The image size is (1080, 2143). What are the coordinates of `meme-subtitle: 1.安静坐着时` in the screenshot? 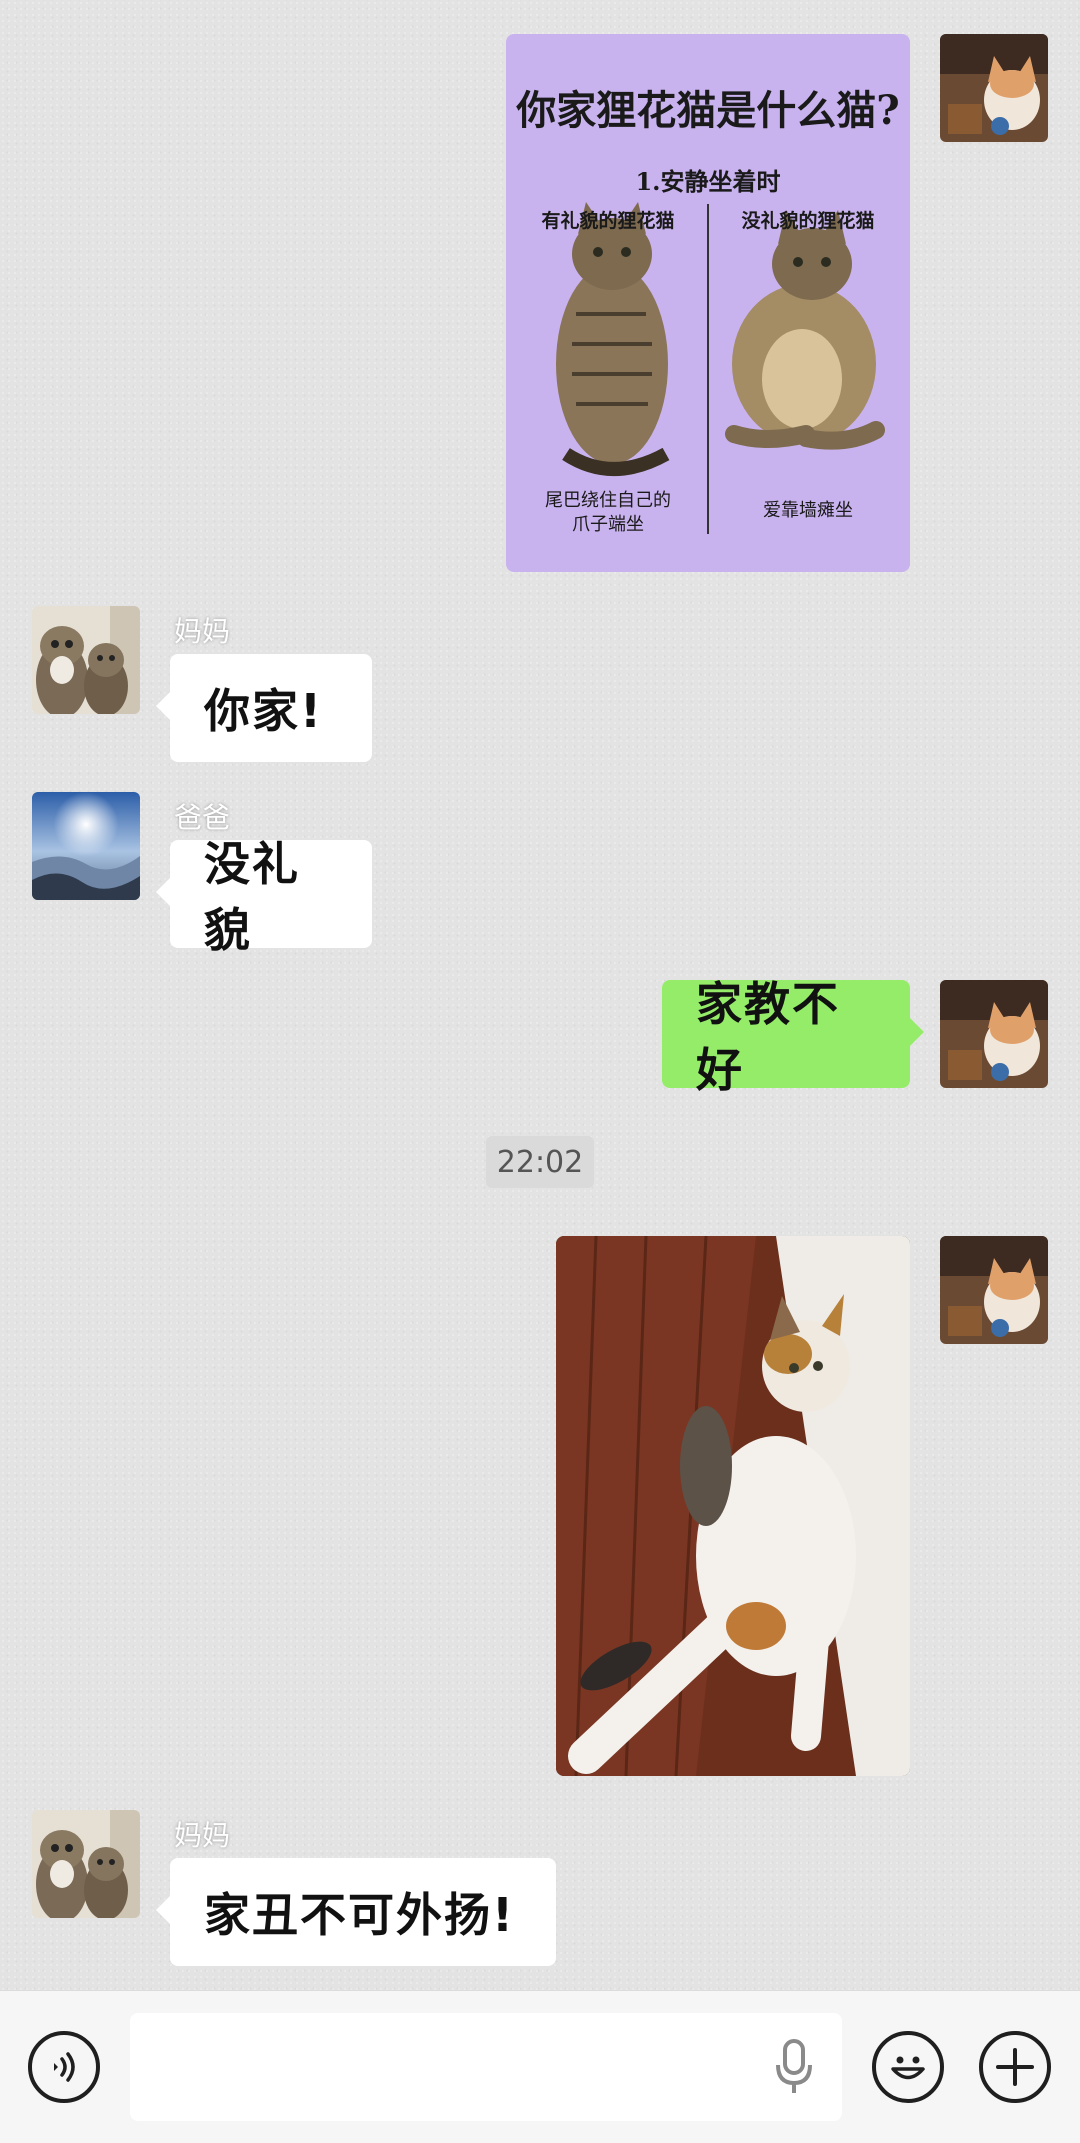 It's located at (708, 181).